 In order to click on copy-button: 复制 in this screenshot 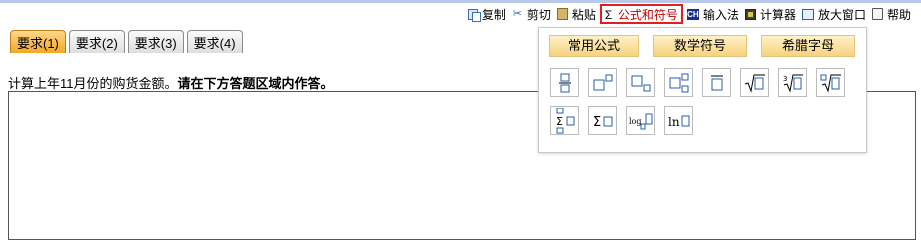, I will do `click(487, 14)`.